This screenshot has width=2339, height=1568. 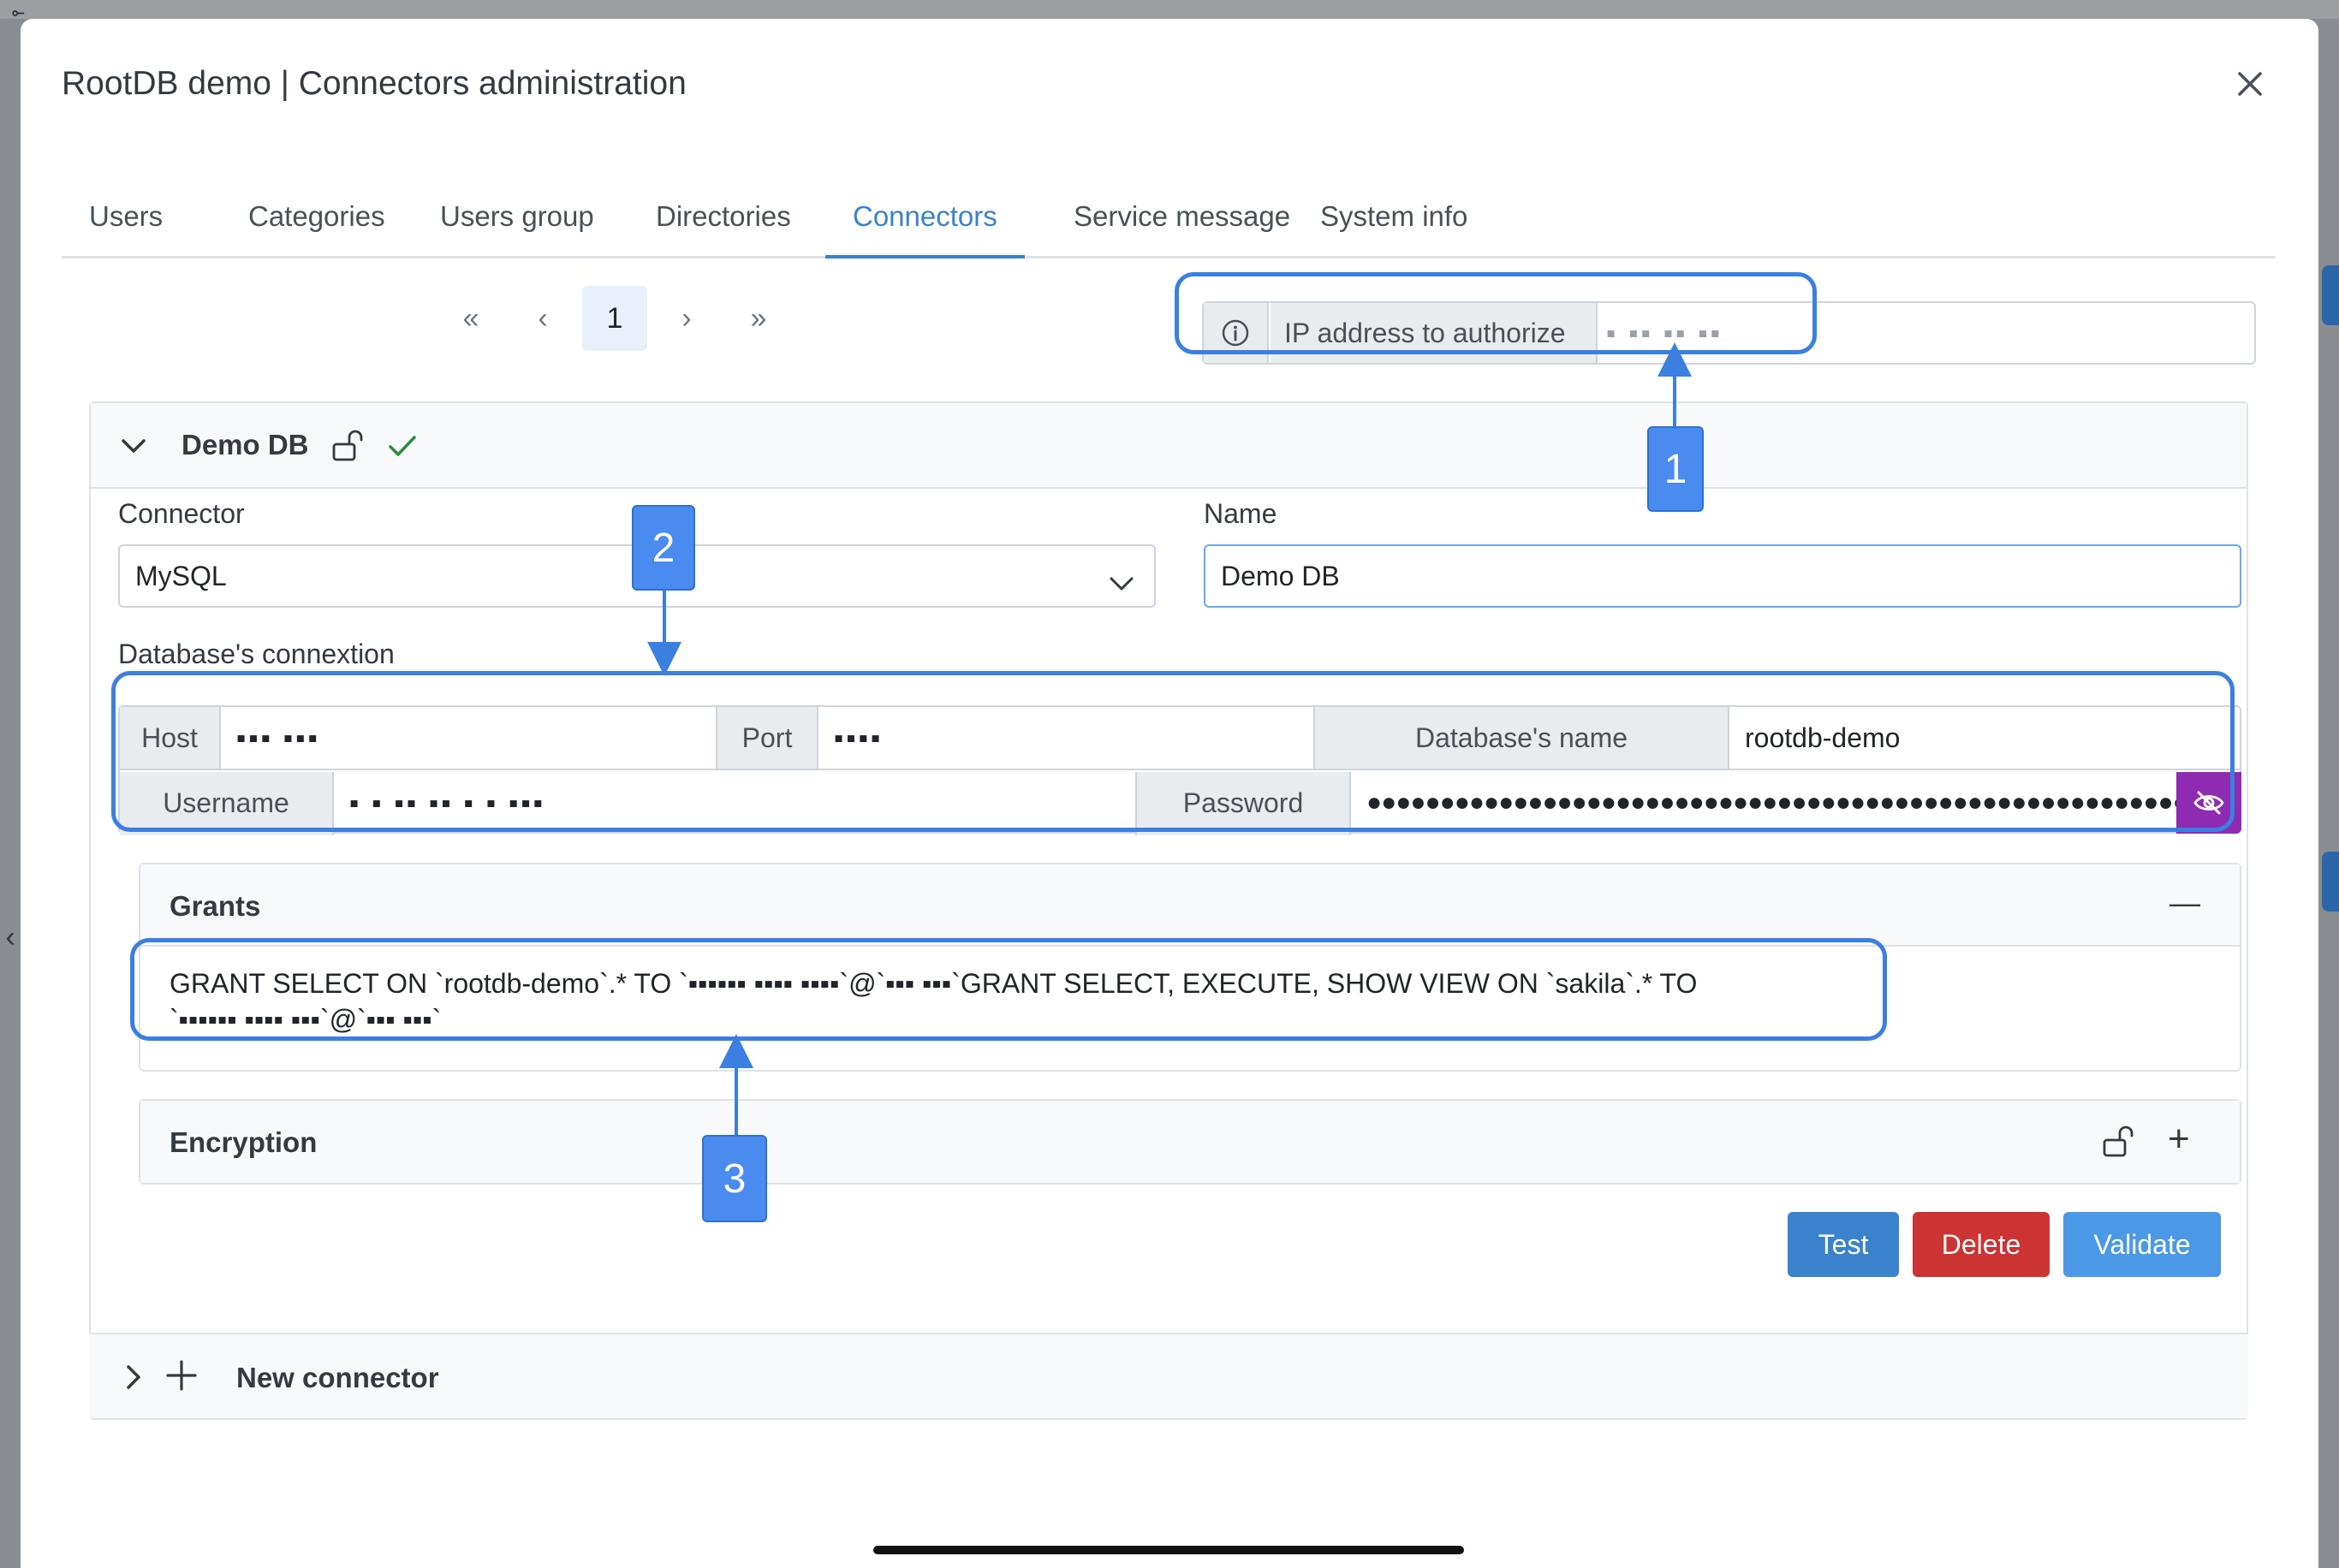 I want to click on connector-label: Connector, so click(x=181, y=513).